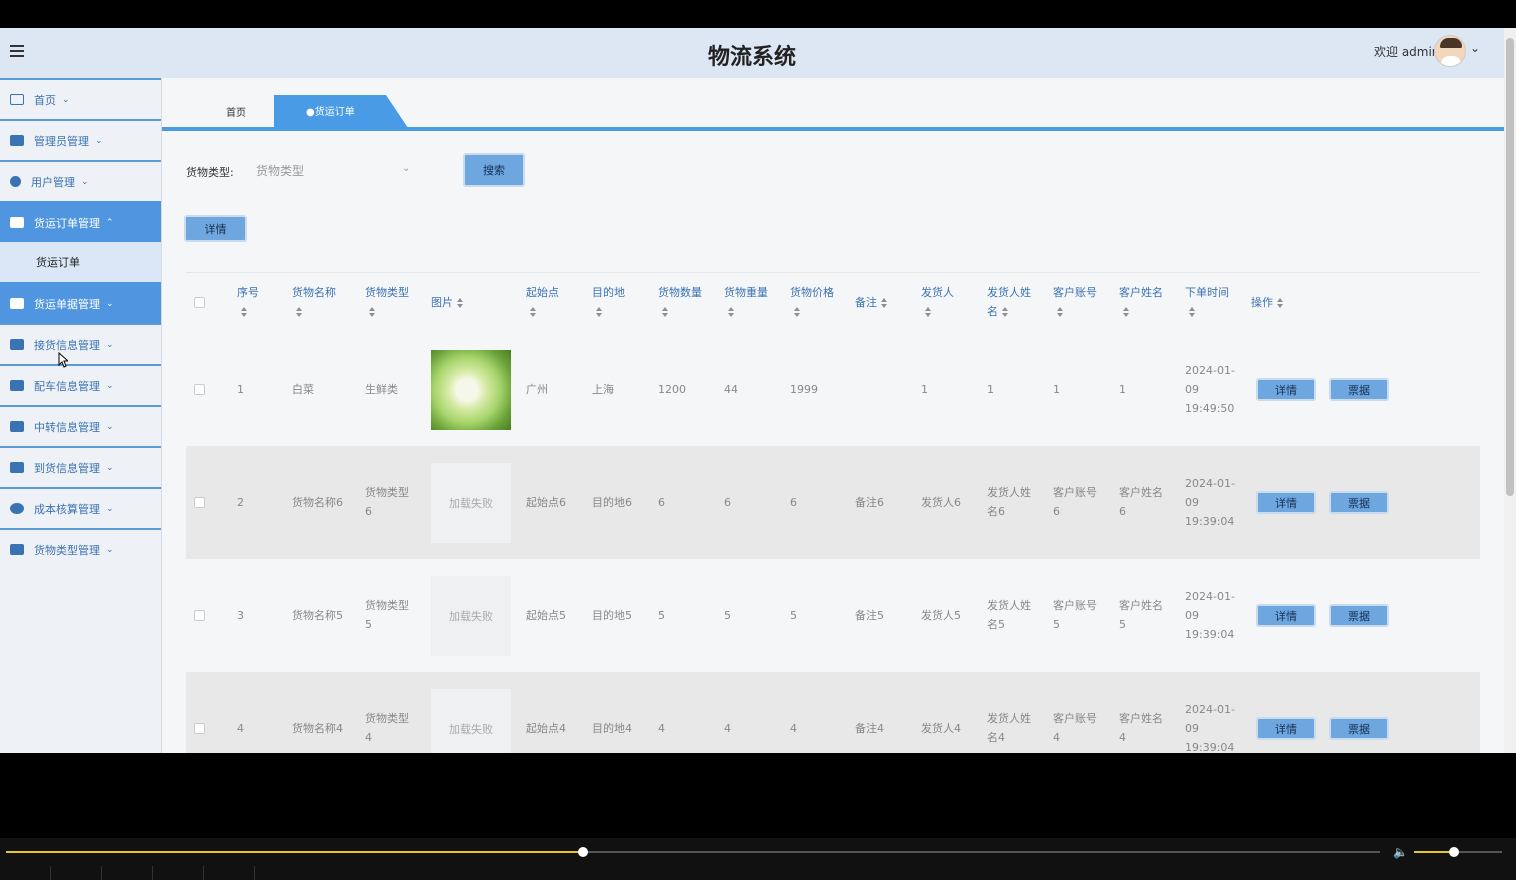 The height and width of the screenshot is (880, 1516). Describe the element at coordinates (215, 228) in the screenshot. I see `detail-button: 详情` at that location.